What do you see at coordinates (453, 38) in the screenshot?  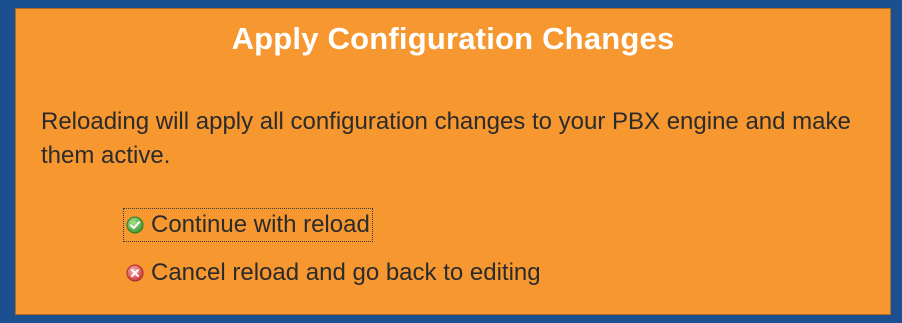 I see `dialog-title: Apply Configuration Changes` at bounding box center [453, 38].